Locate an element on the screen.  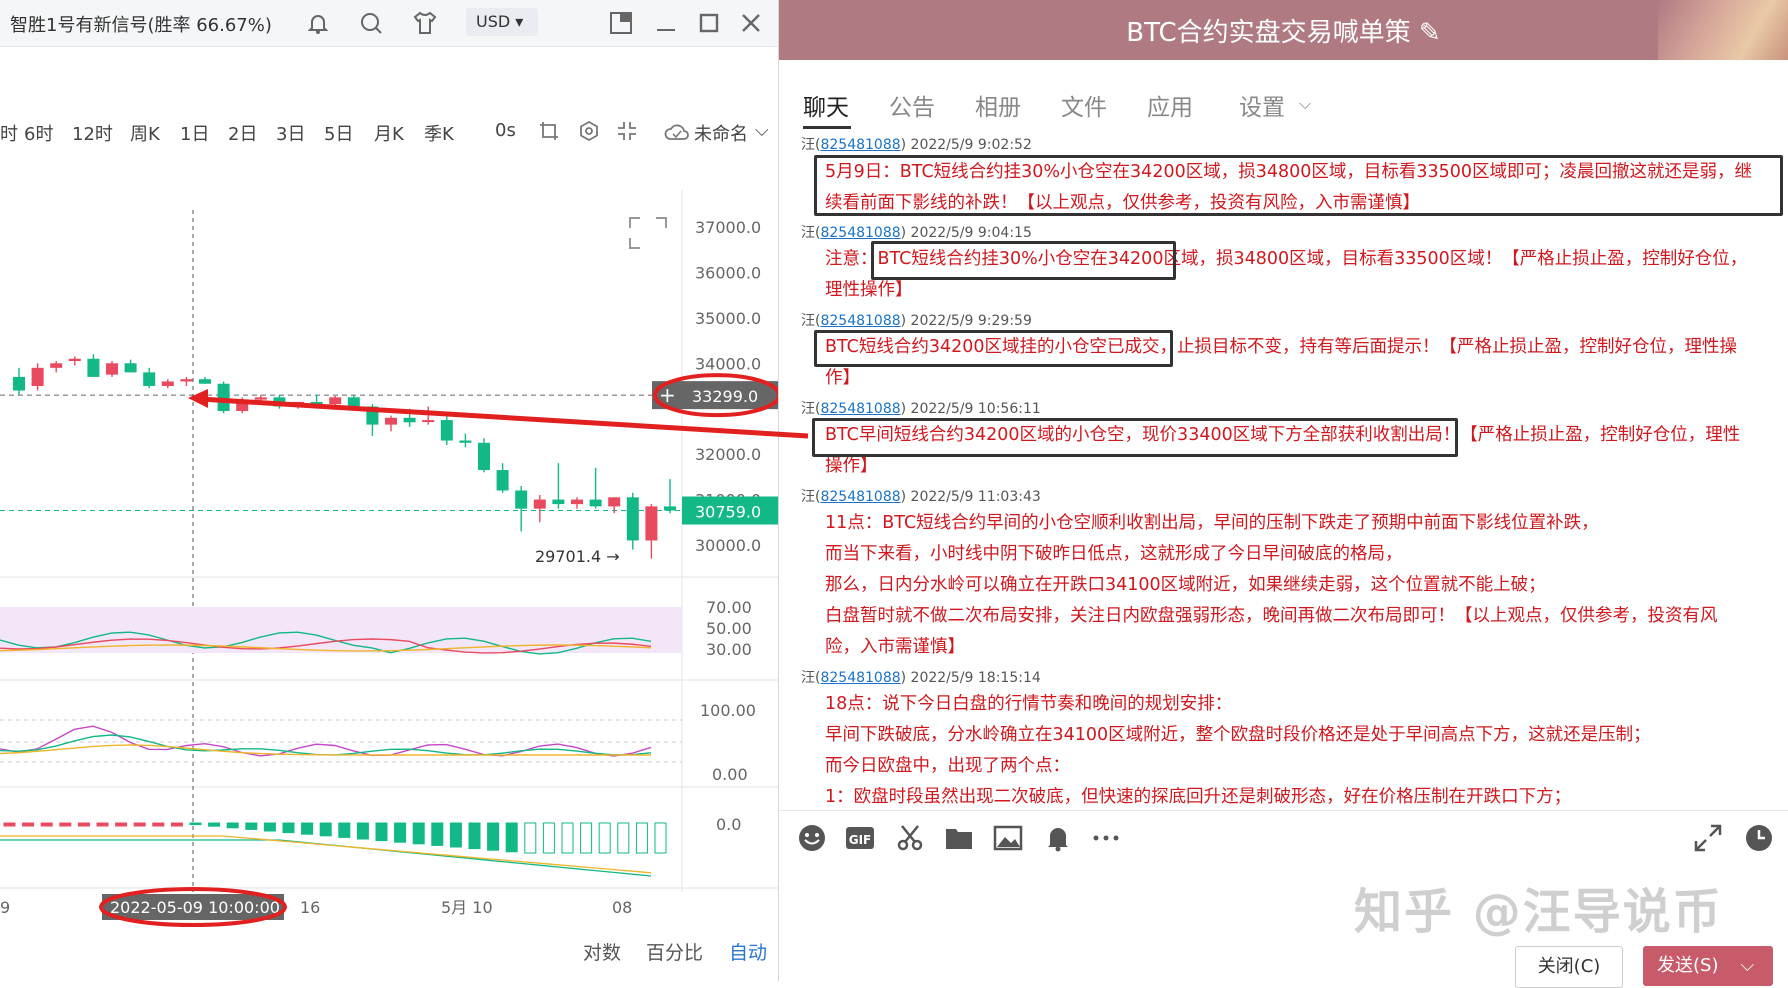
crop-icon is located at coordinates (549, 131).